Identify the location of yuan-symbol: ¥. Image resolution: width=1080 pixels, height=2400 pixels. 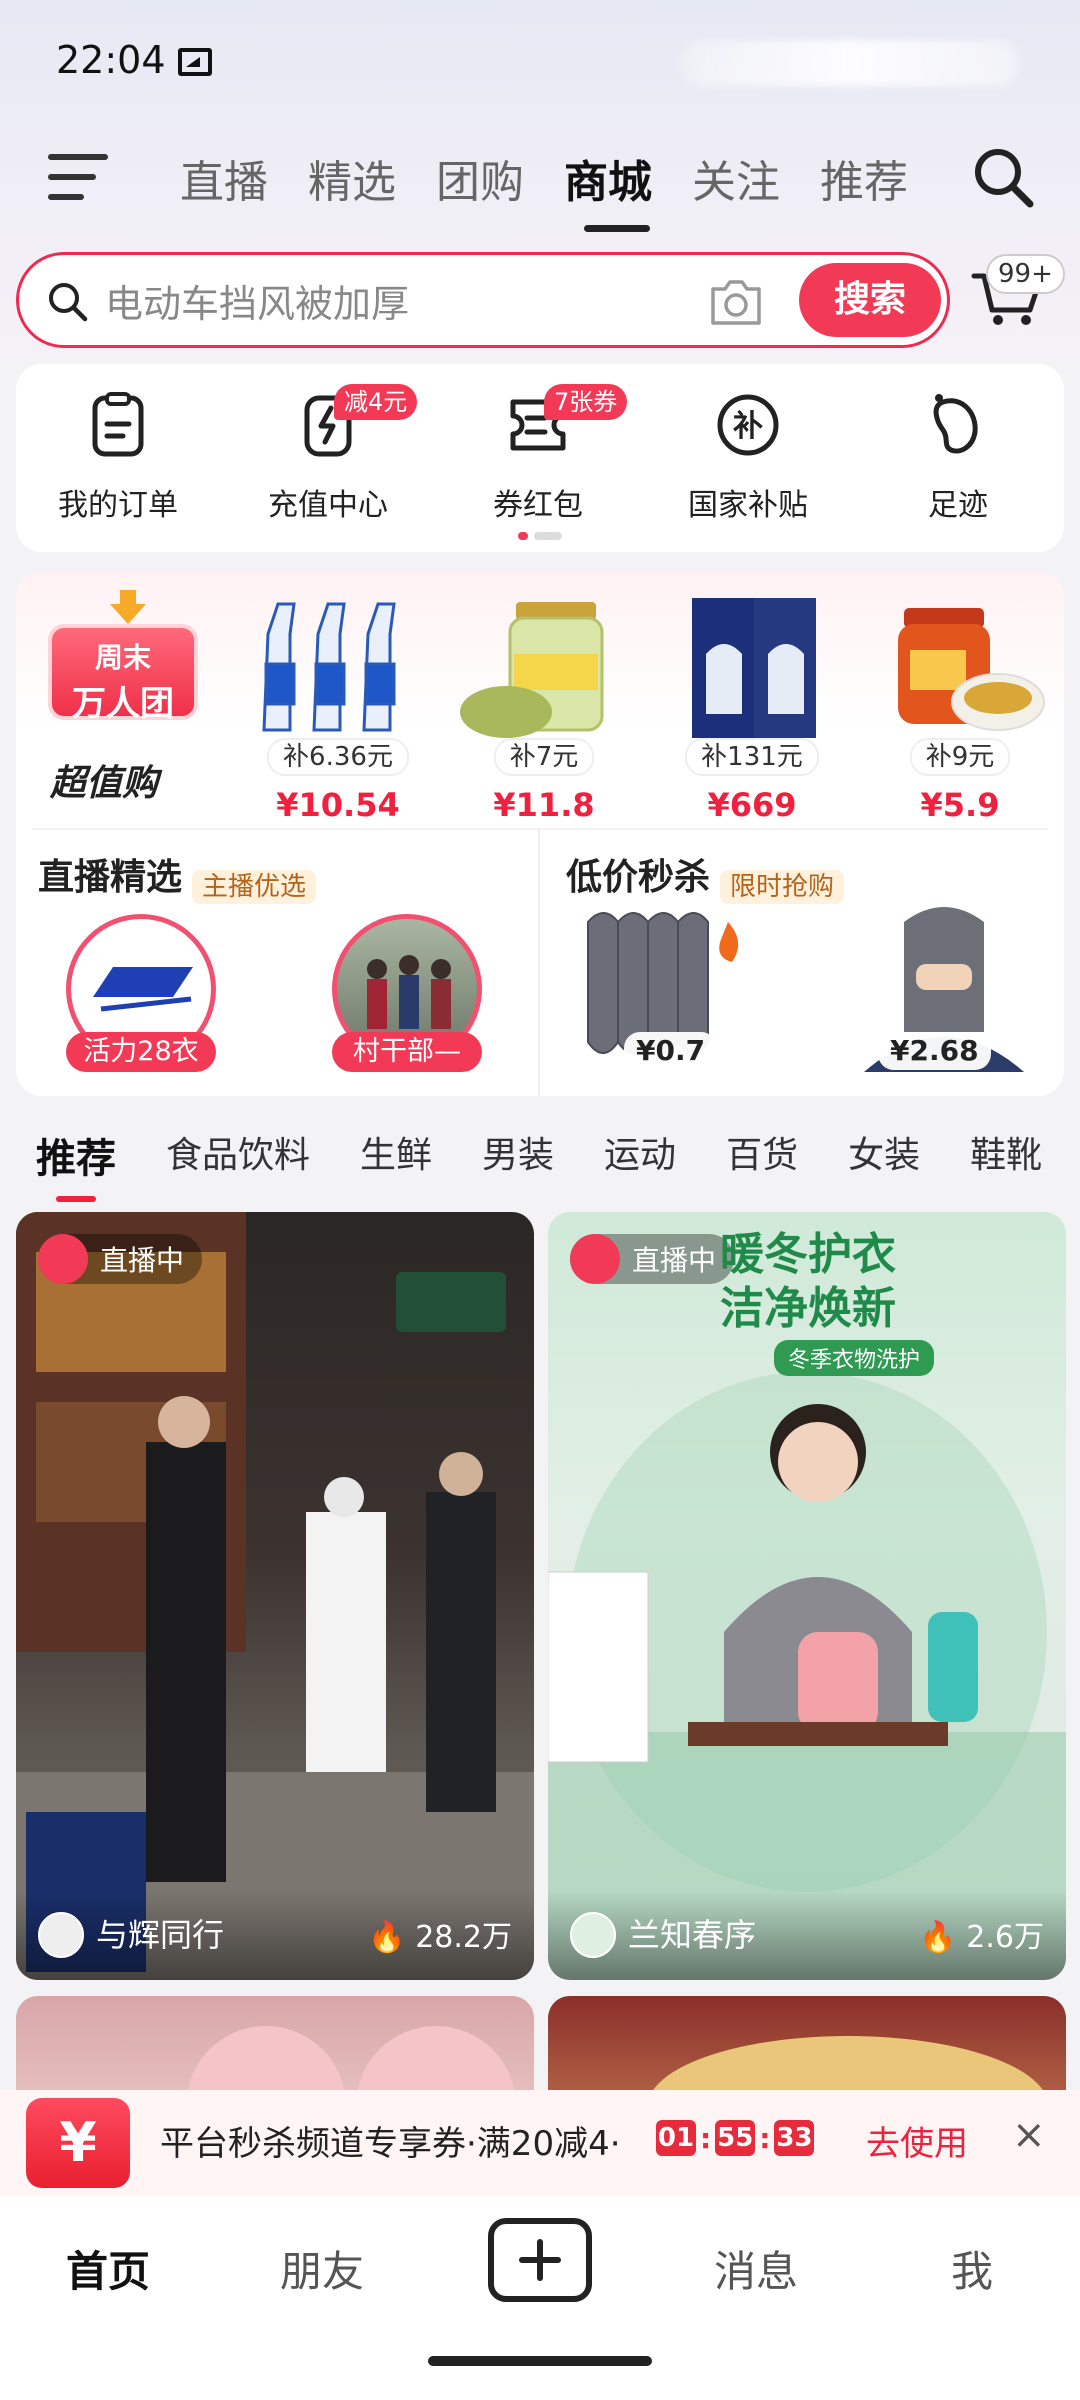
(78, 2142).